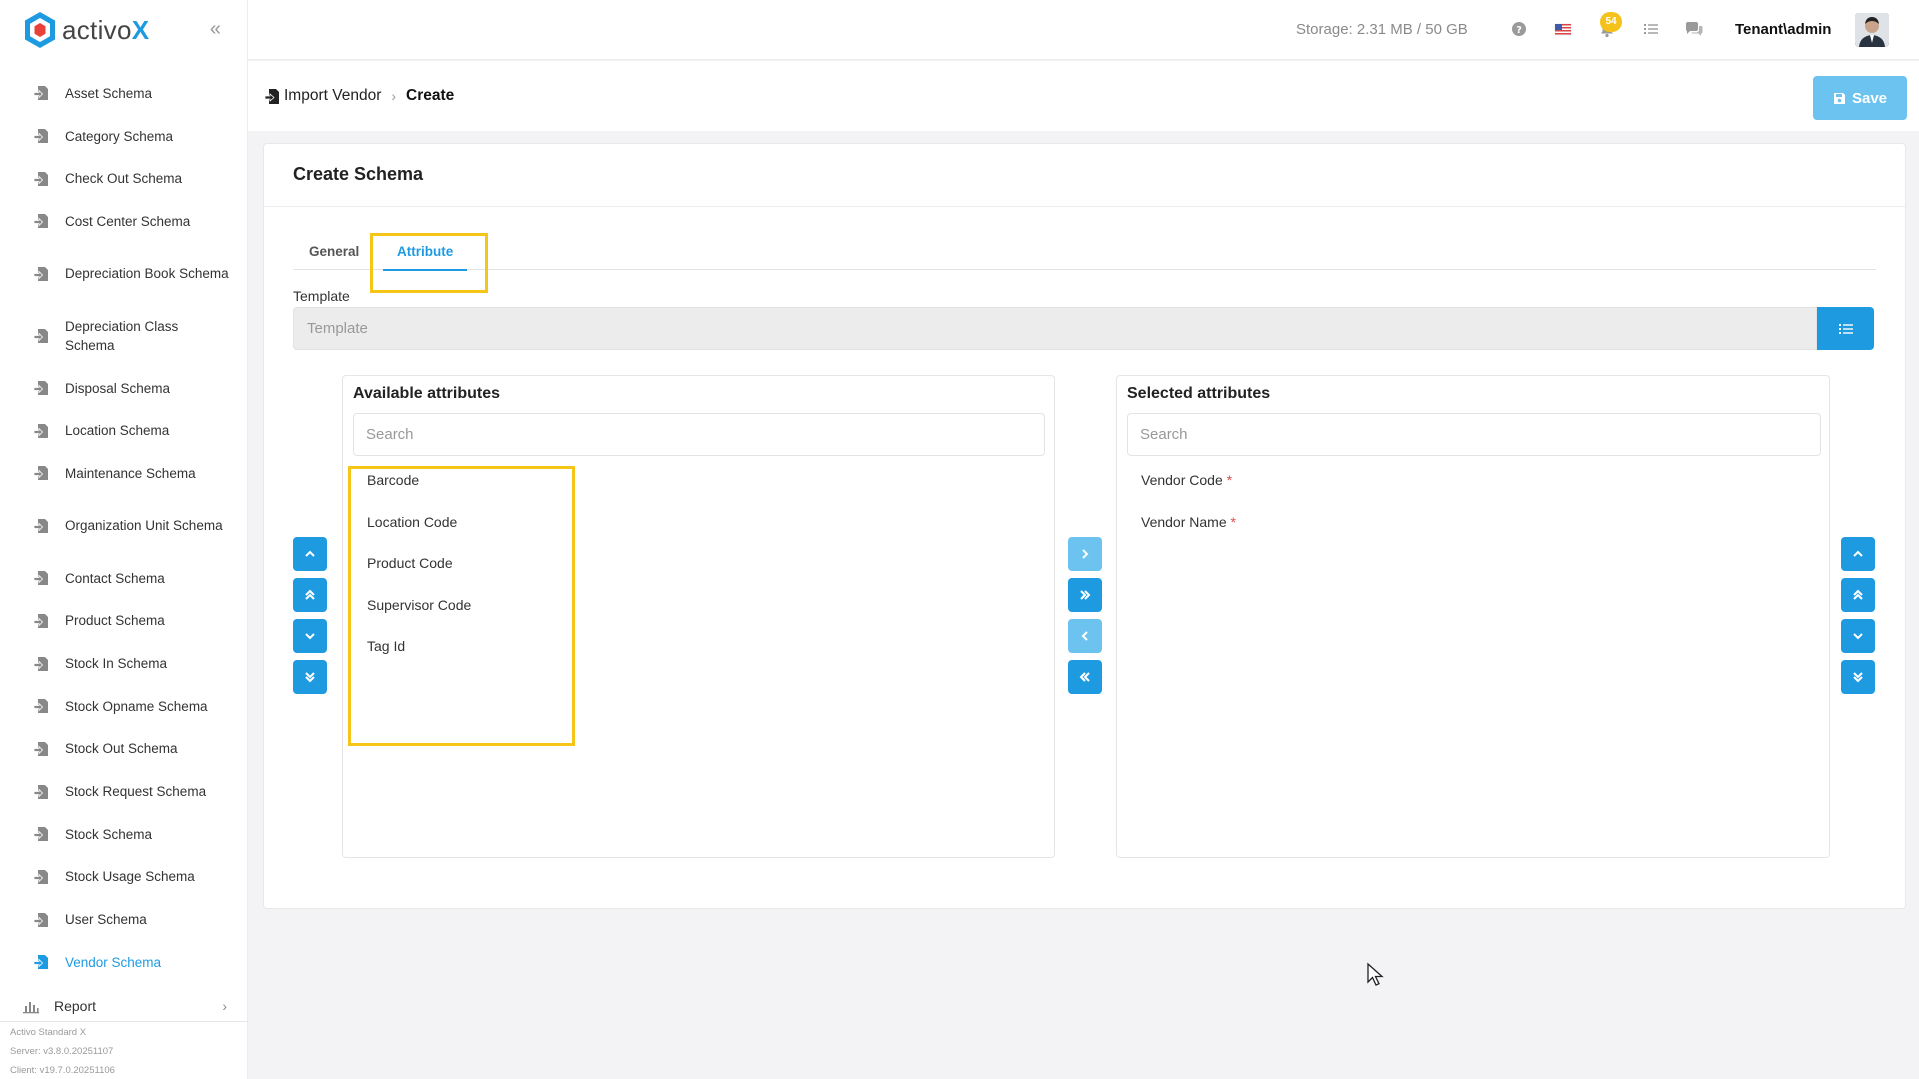  Describe the element at coordinates (310, 636) in the screenshot. I see `move-down-button` at that location.